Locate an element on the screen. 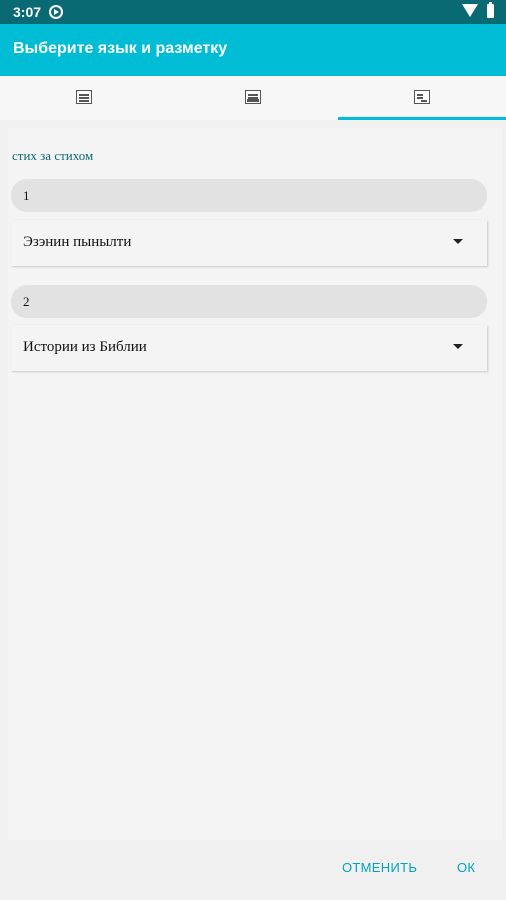 This screenshot has width=506, height=900. cancel-button: ОТМЕНИТЬ is located at coordinates (379, 867).